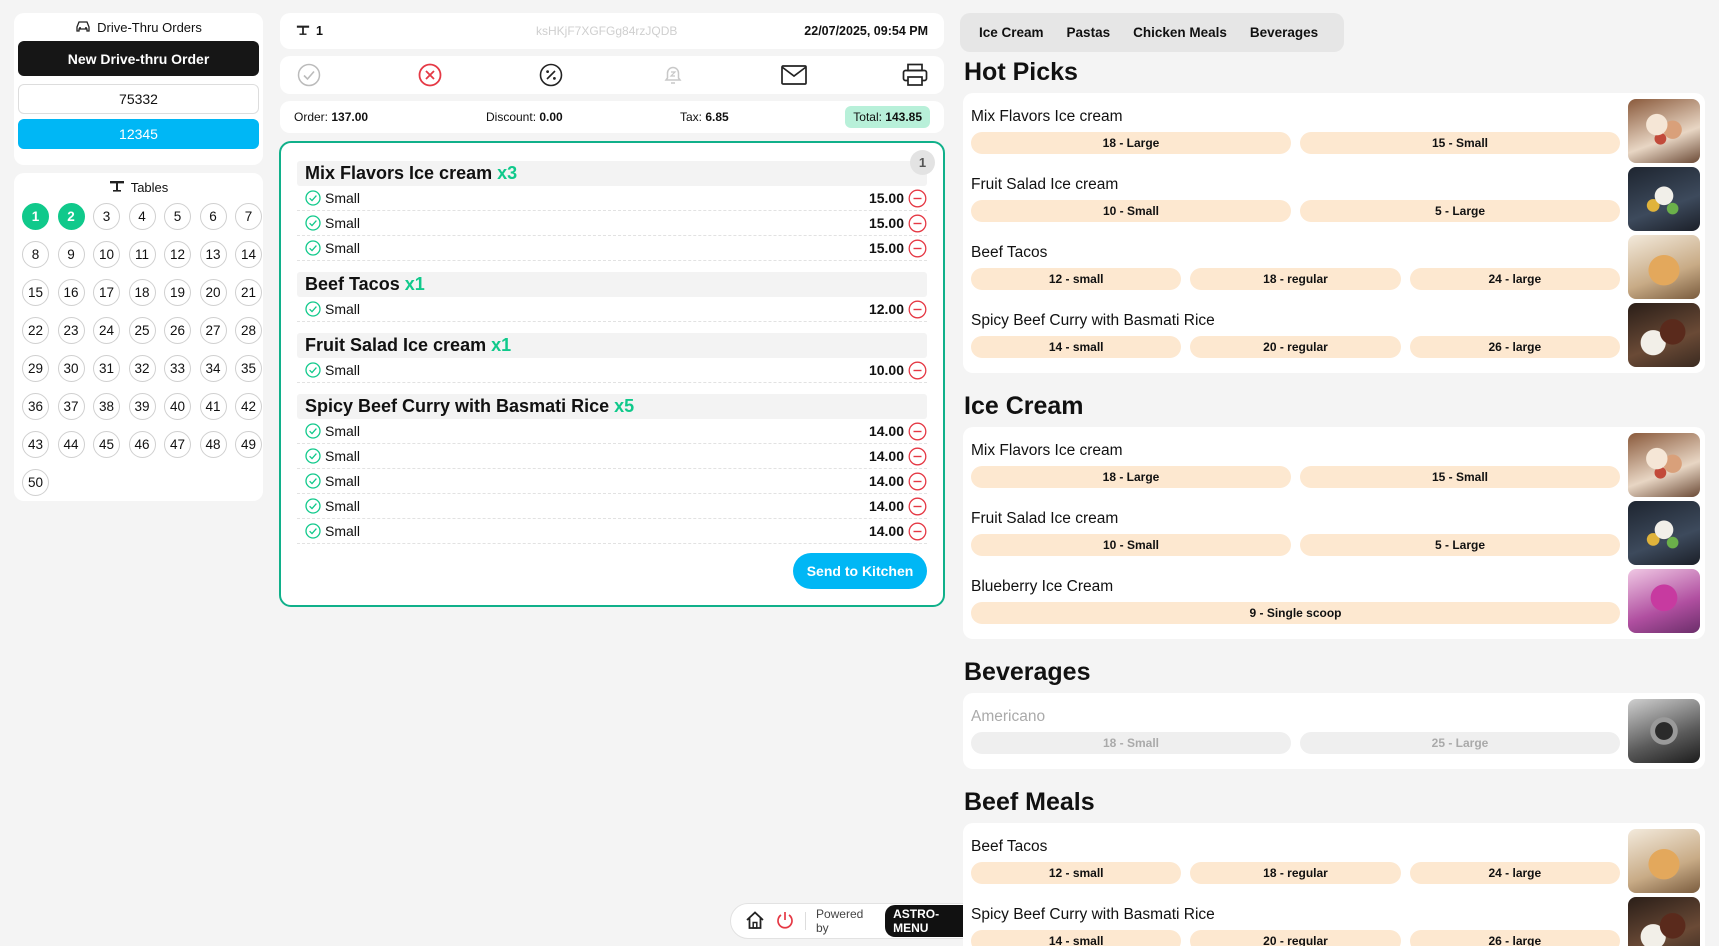 The height and width of the screenshot is (946, 1719). I want to click on tab-beverages: Beverages, so click(1284, 32).